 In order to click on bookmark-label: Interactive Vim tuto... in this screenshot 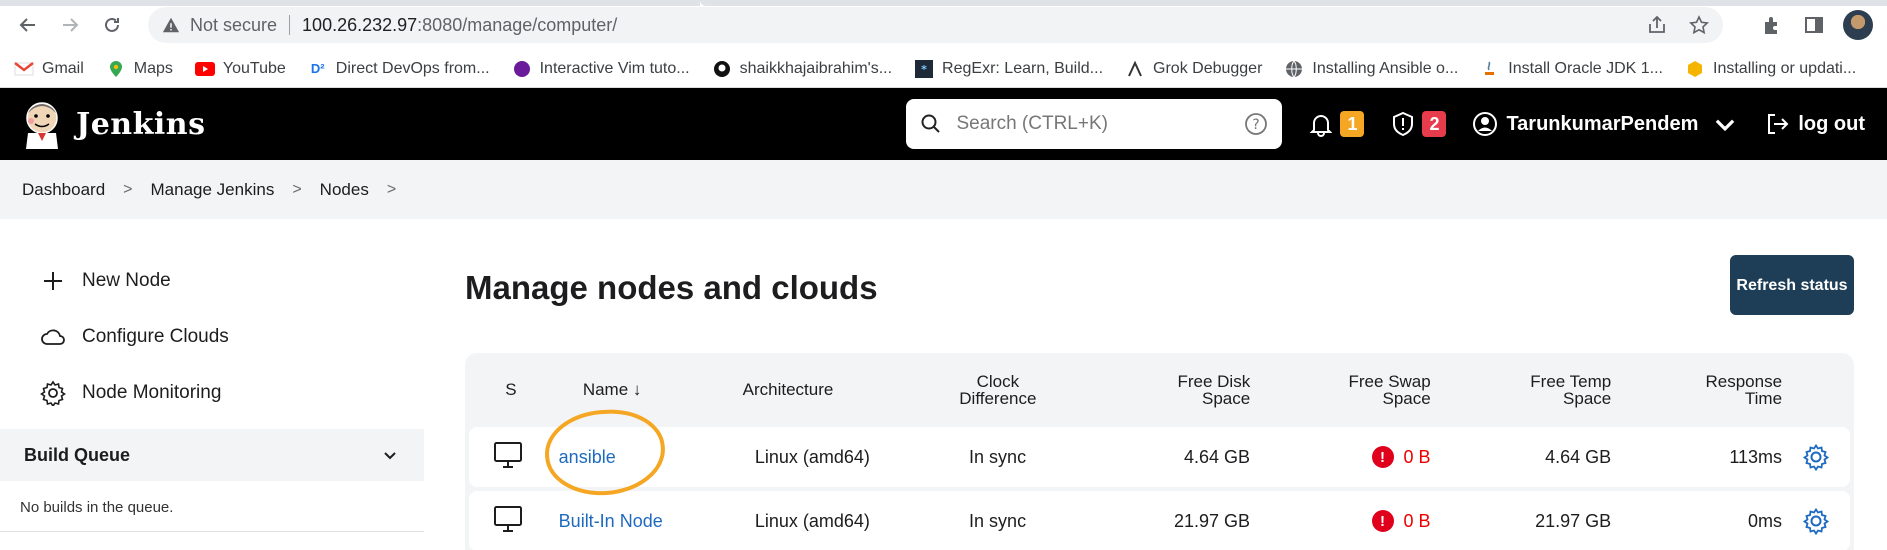, I will do `click(614, 68)`.